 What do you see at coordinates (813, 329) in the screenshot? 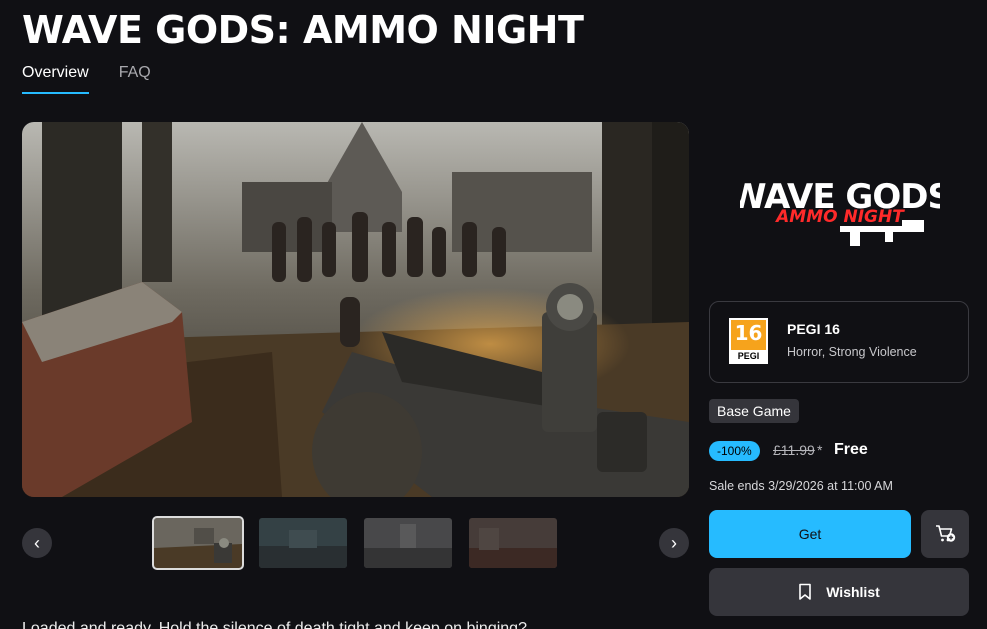
I see `rating-title: PEGI 16` at bounding box center [813, 329].